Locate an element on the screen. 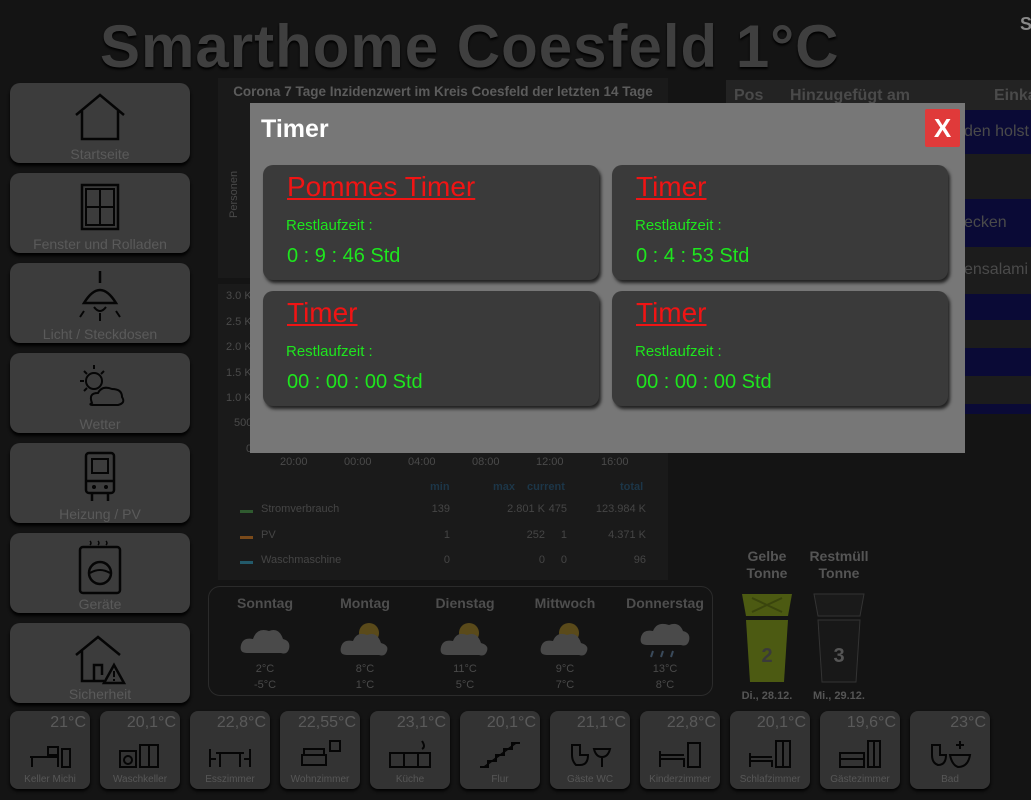 Image resolution: width=1031 pixels, height=800 pixels. nav-wetter: Wetter is located at coordinates (100, 393).